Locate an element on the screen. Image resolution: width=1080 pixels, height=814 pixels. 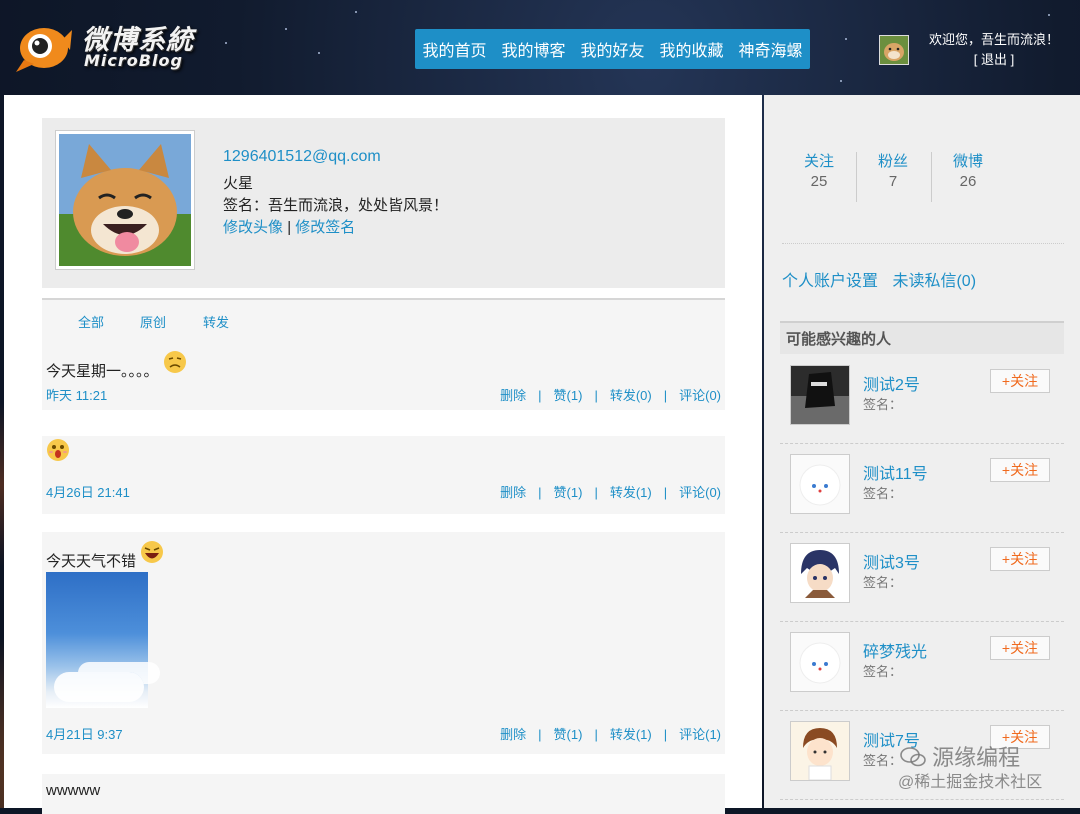
profile-email: 1296401512@qq.com is located at coordinates (302, 156).